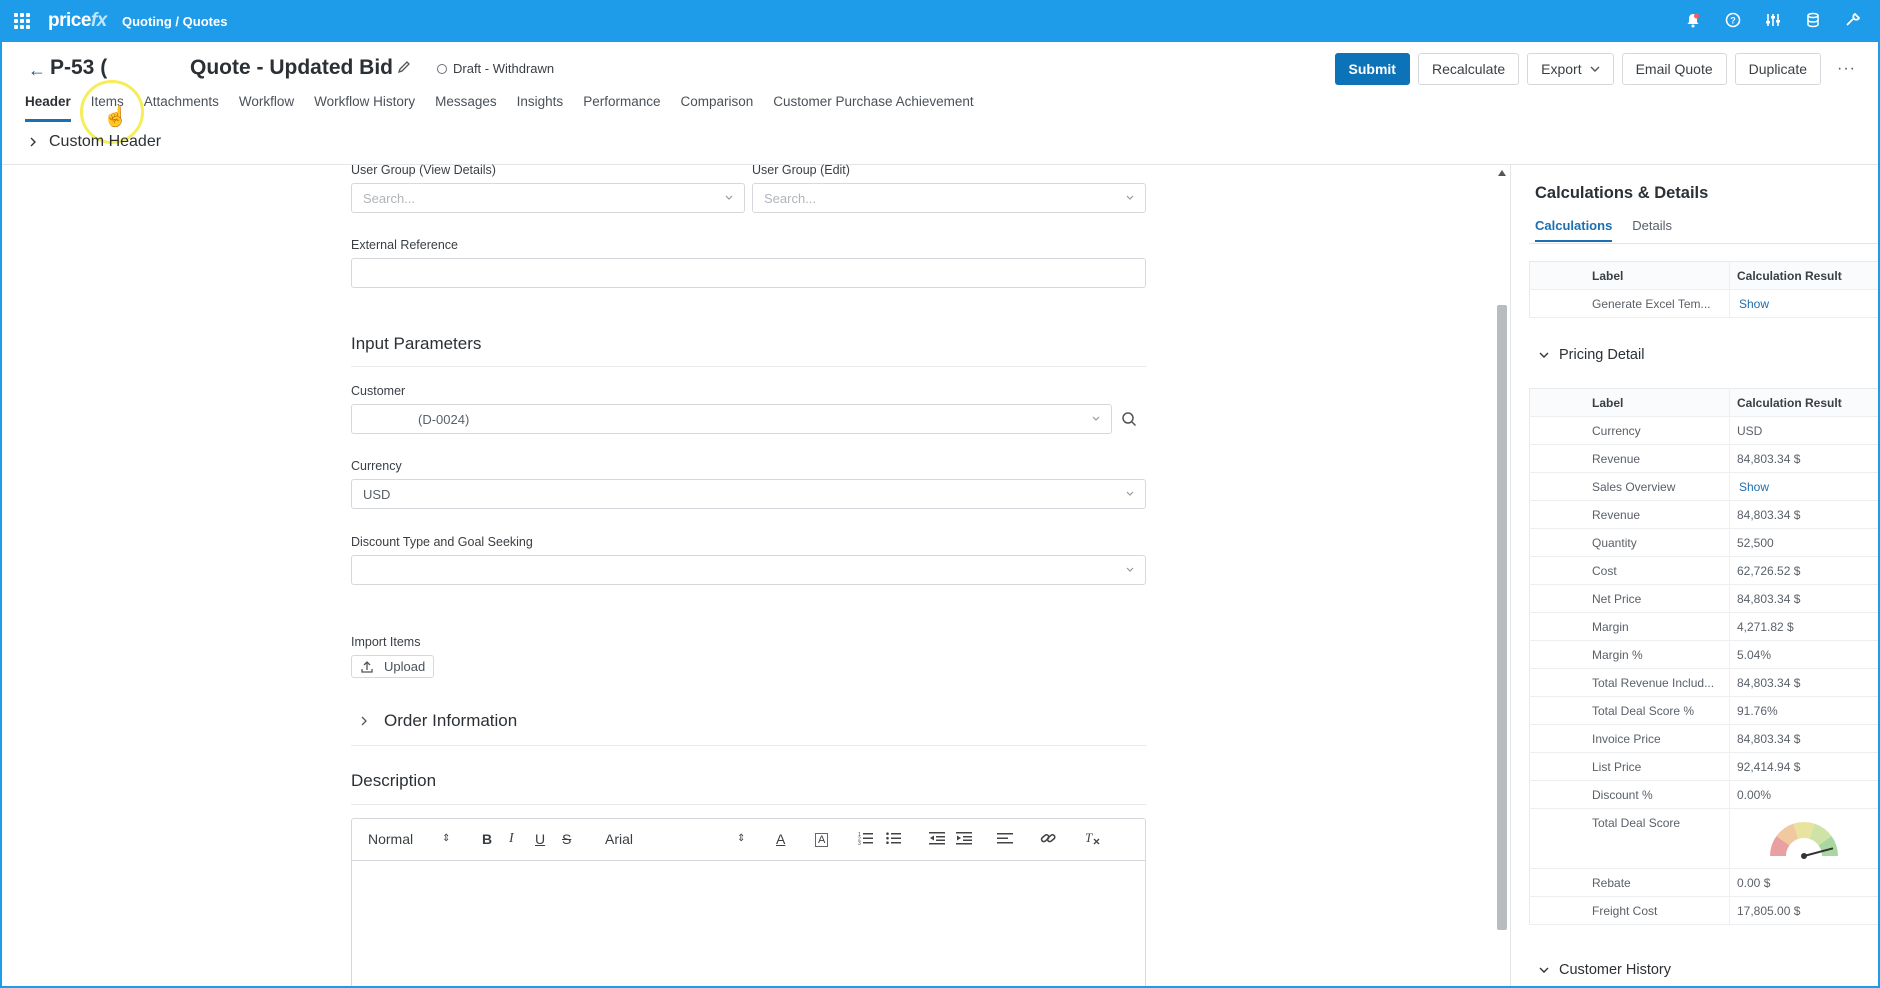 This screenshot has width=1880, height=988. What do you see at coordinates (181, 108) in the screenshot?
I see `tab-attachments: Attachments` at bounding box center [181, 108].